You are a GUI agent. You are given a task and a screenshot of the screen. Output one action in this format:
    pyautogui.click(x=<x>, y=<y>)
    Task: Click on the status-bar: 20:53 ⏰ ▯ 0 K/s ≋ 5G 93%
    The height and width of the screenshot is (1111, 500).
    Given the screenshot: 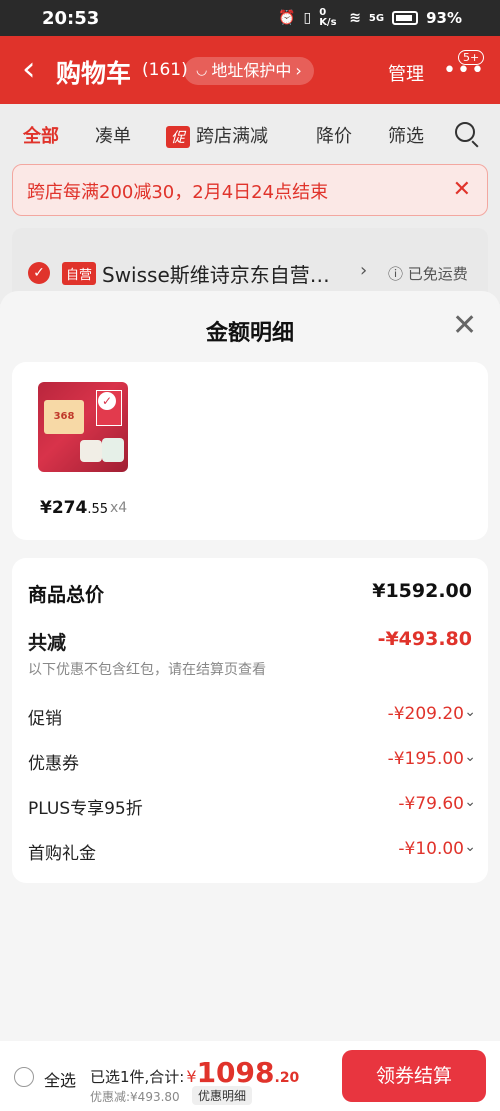 What is the action you would take?
    pyautogui.click(x=250, y=18)
    